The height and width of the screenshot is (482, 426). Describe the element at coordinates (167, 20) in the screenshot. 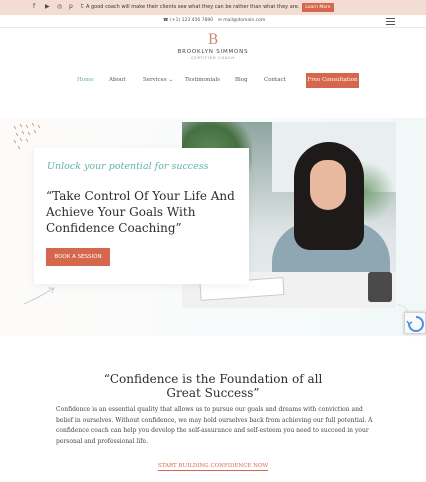

I see `phone-icon: ☎` at that location.